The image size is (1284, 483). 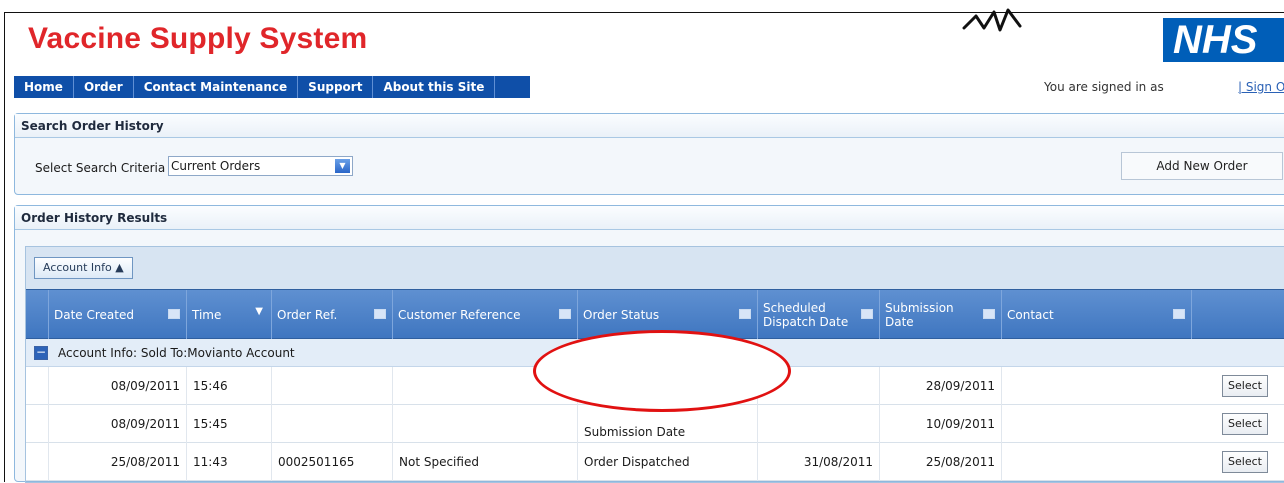 I want to click on signed-in-text: You are signed in as, so click(x=1104, y=87).